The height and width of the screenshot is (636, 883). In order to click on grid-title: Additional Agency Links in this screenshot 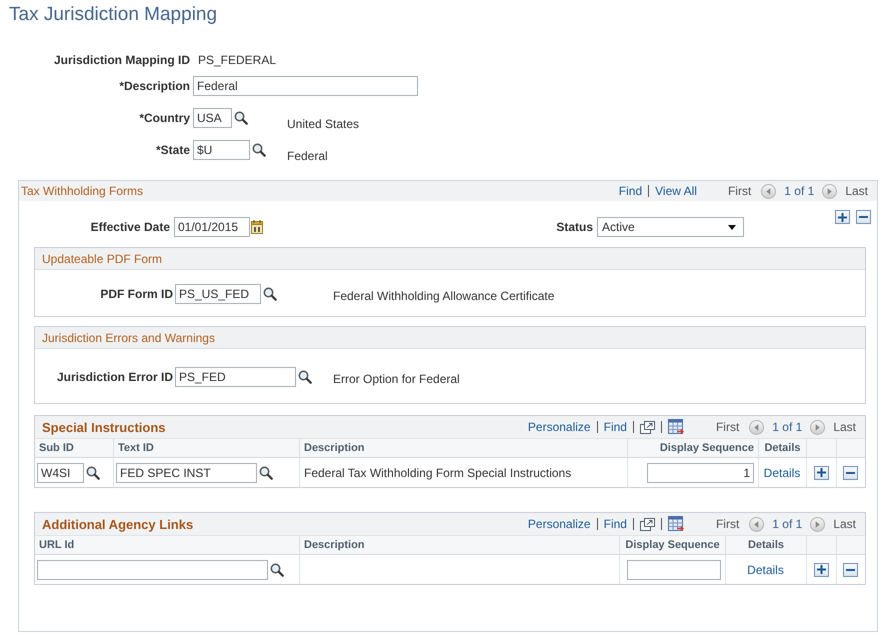, I will do `click(118, 524)`.